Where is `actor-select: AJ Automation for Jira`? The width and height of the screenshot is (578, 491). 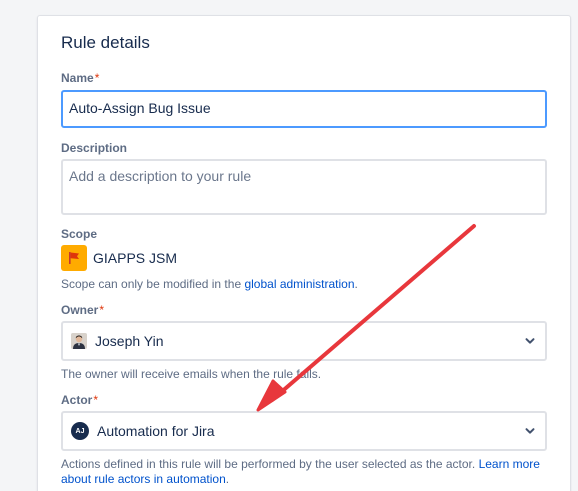 actor-select: AJ Automation for Jira is located at coordinates (304, 431).